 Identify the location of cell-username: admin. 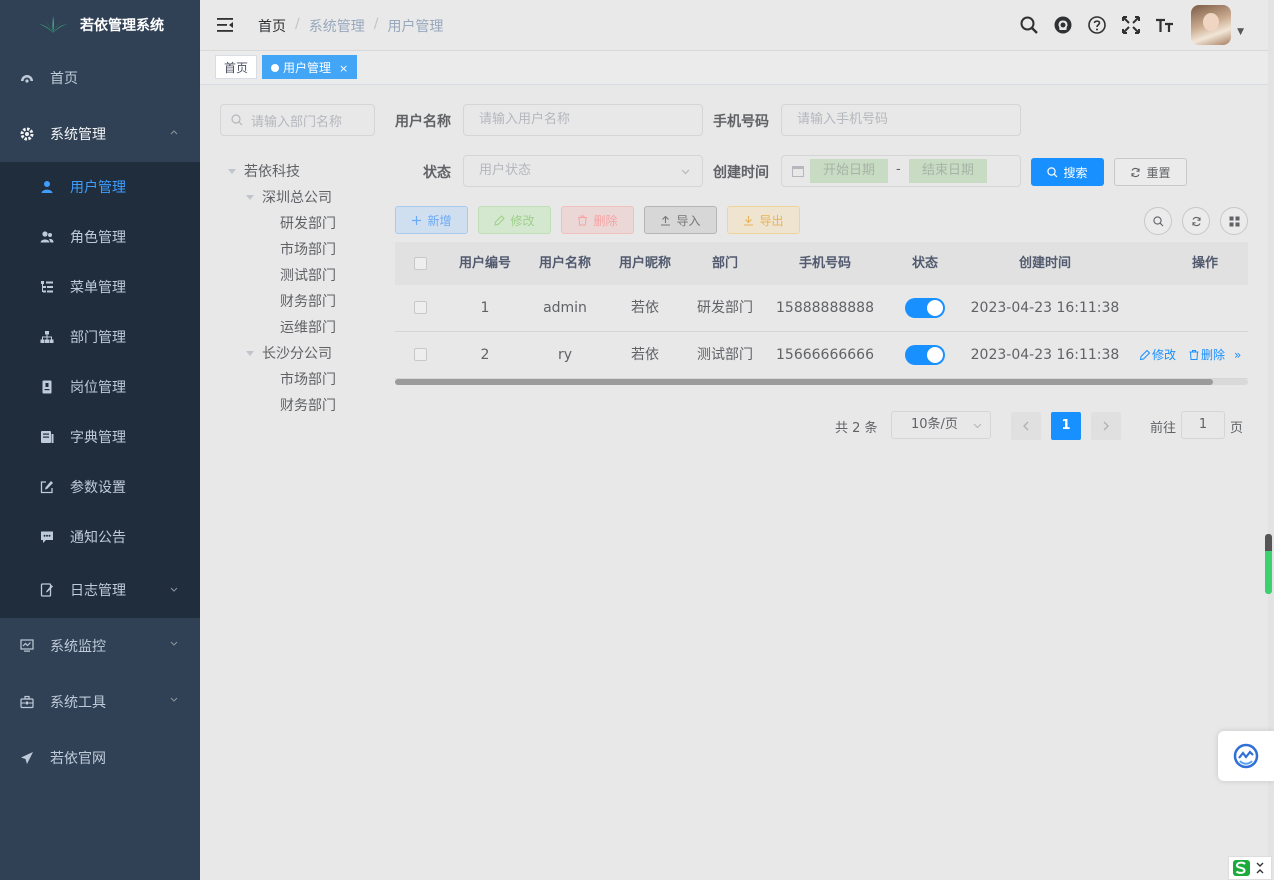
(565, 308).